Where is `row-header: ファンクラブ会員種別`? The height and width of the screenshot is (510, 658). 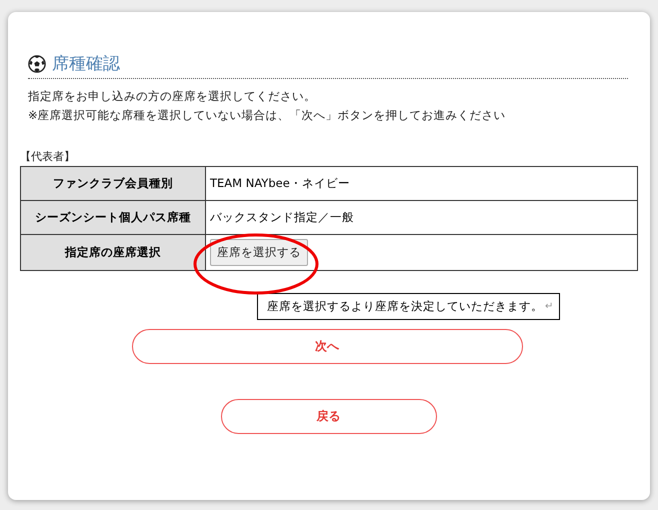 row-header: ファンクラブ会員種別 is located at coordinates (113, 183).